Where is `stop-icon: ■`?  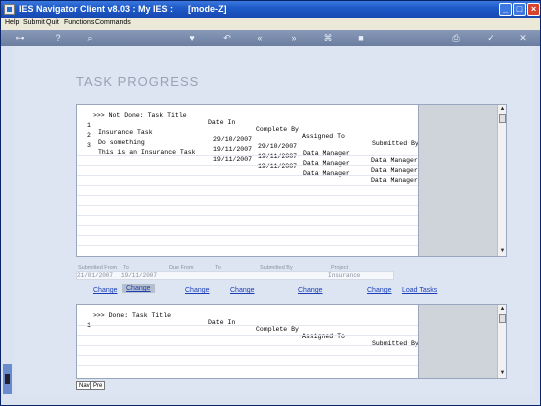 stop-icon: ■ is located at coordinates (361, 38).